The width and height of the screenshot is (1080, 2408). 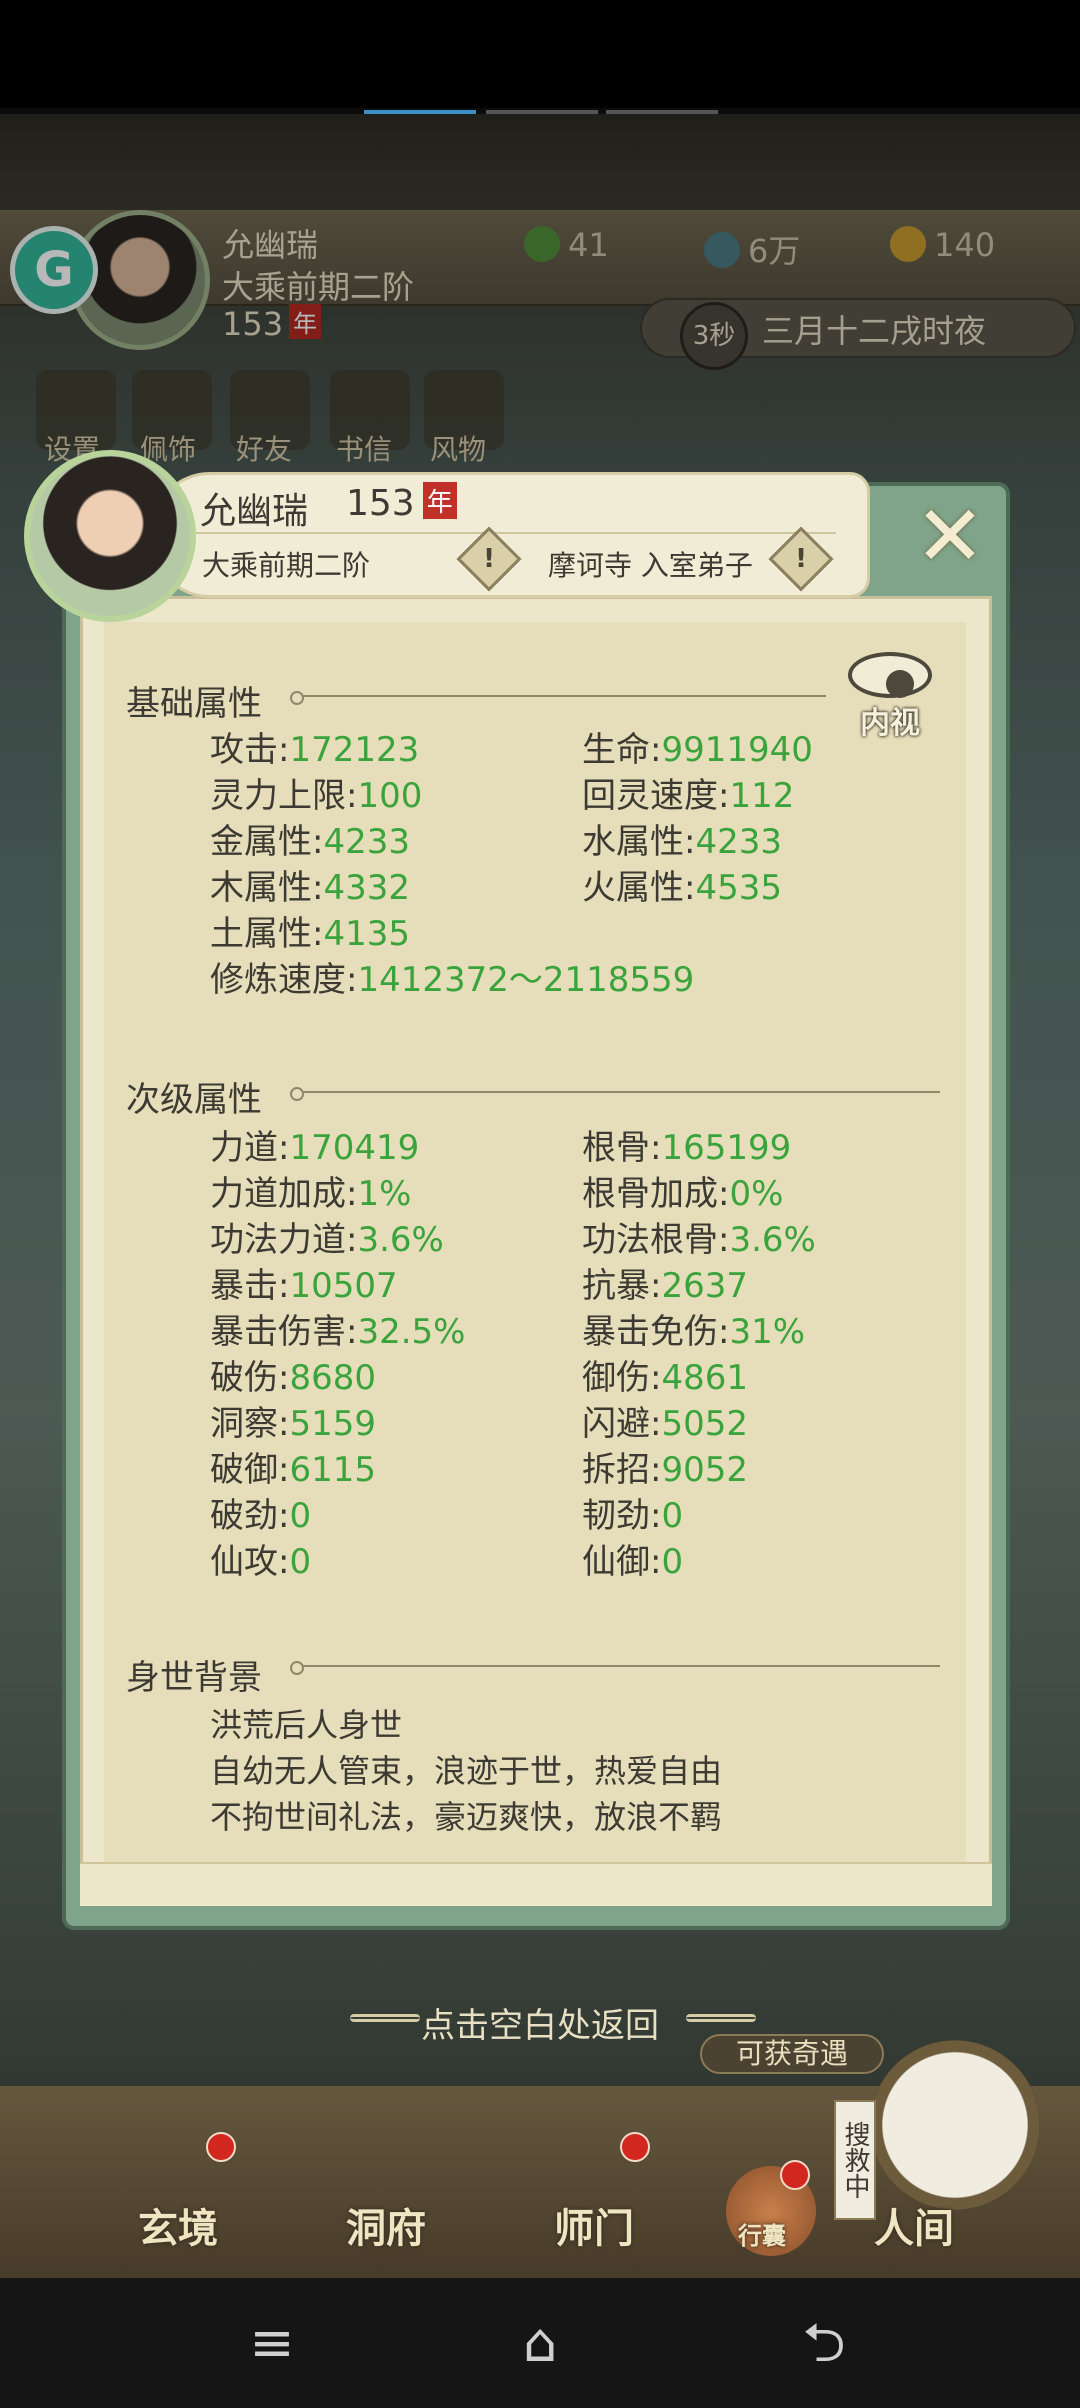 I want to click on nav-label-bag: 行囊, so click(x=762, y=2233).